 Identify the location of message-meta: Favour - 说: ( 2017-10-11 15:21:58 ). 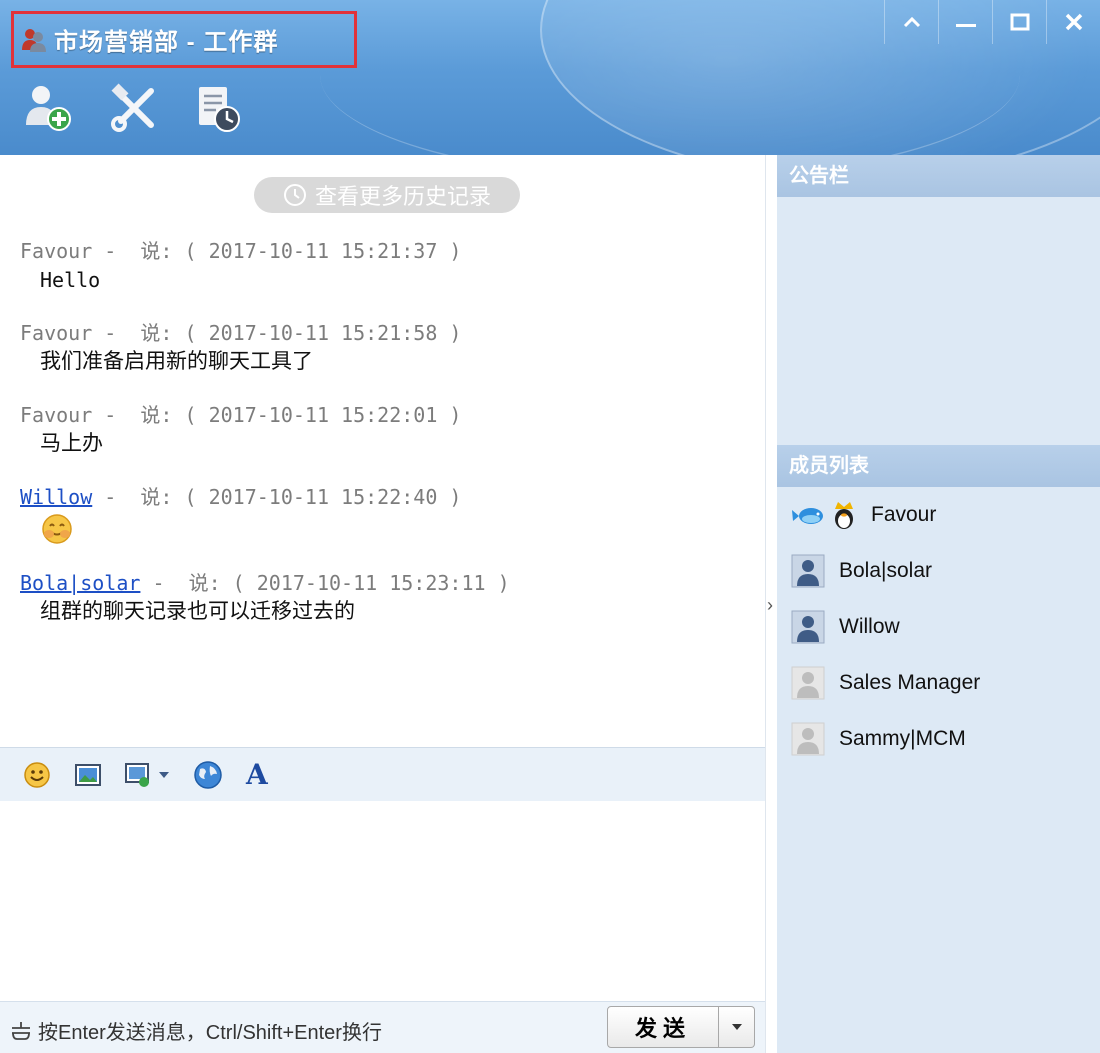
(240, 333).